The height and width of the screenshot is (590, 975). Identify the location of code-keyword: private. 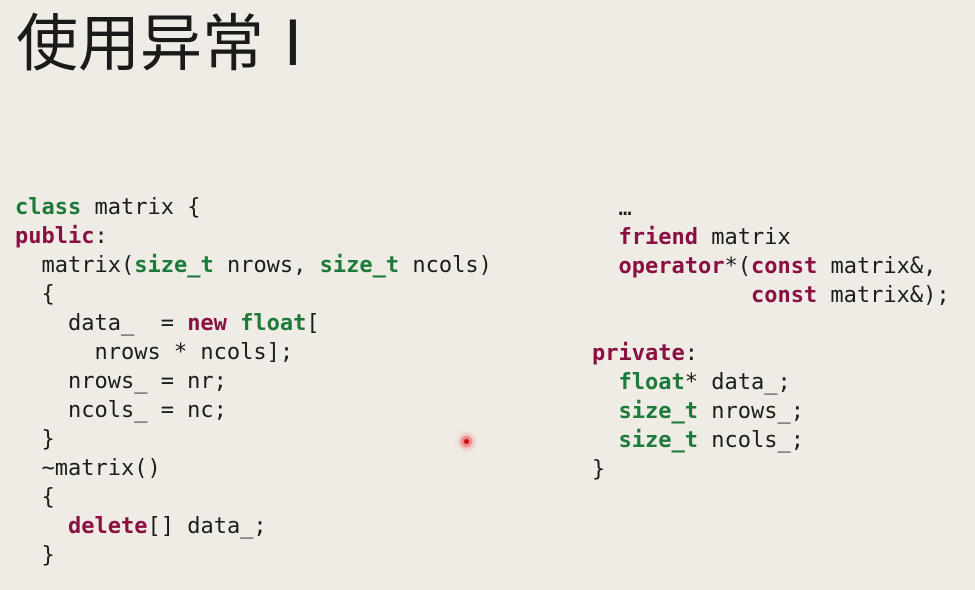
(638, 353).